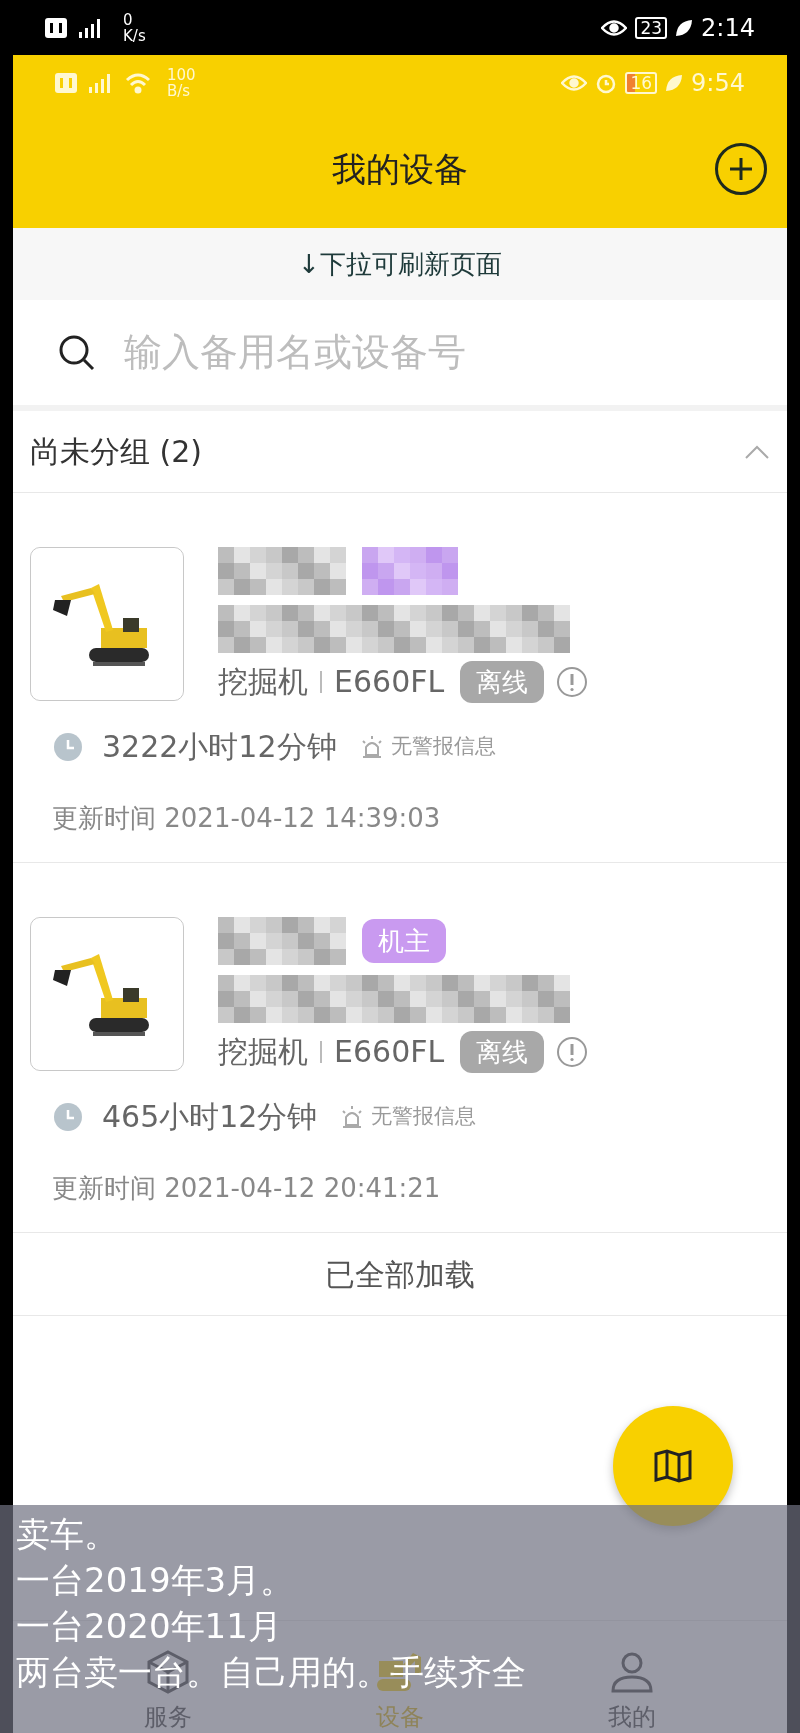 Image resolution: width=800 pixels, height=1733 pixels. Describe the element at coordinates (116, 452) in the screenshot. I see `group-title: 尚未分组 (2)` at that location.